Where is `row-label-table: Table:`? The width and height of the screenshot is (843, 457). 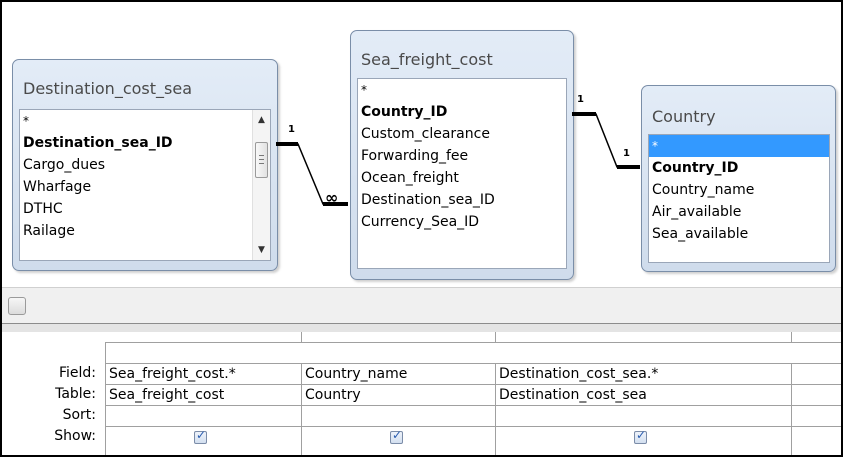 row-label-table: Table: is located at coordinates (75, 394).